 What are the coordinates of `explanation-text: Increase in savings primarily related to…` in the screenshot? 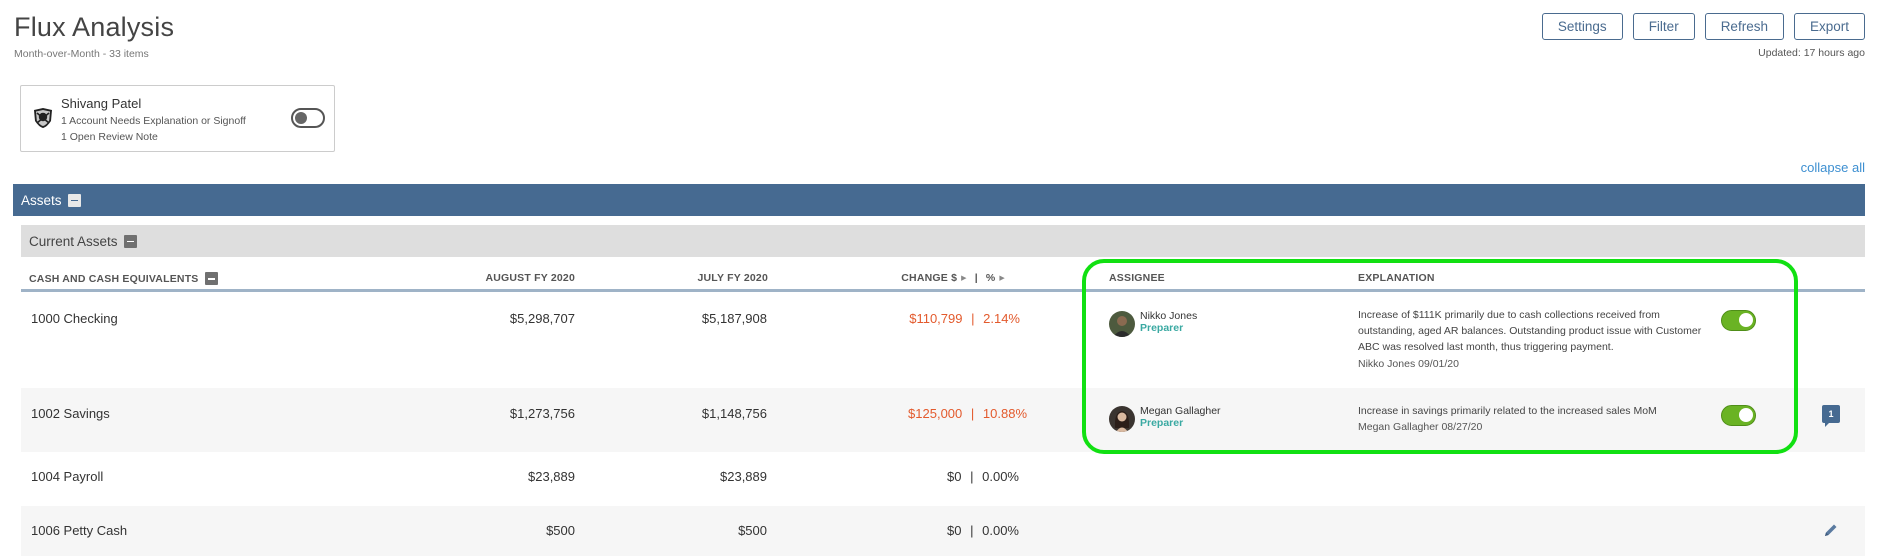 It's located at (1507, 411).